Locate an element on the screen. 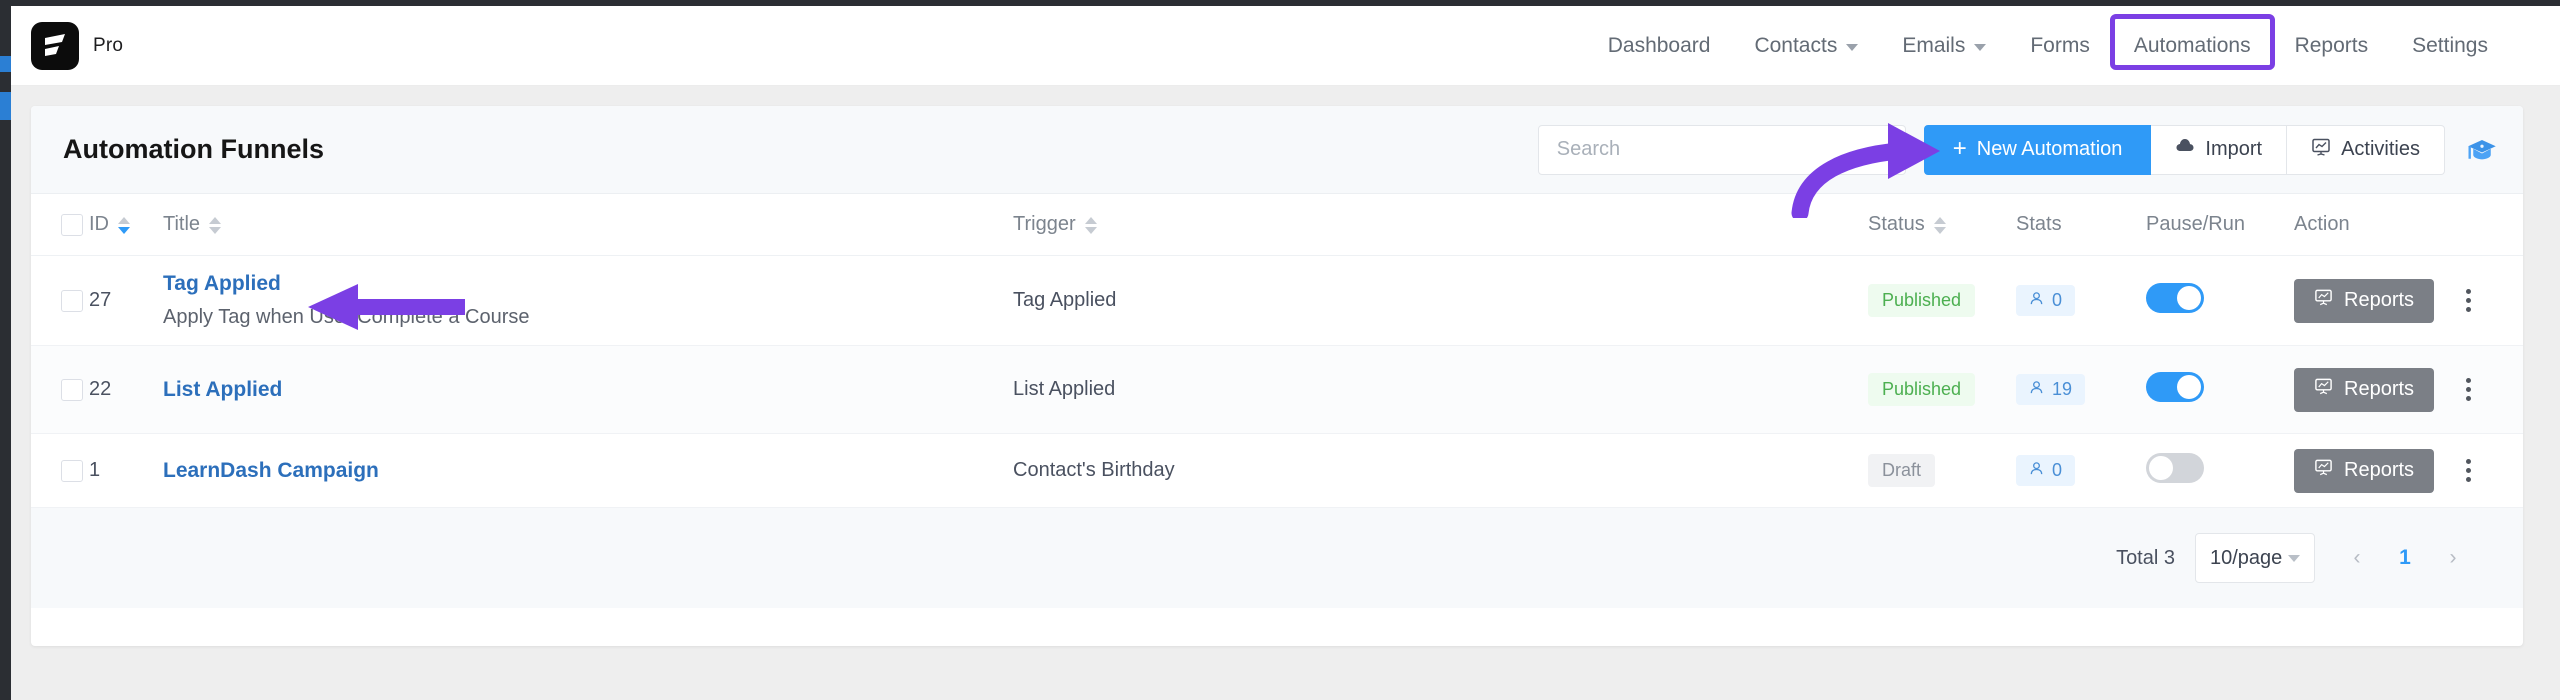 This screenshot has height=700, width=2560. nav-wrap-automations: Automations is located at coordinates (2192, 46).